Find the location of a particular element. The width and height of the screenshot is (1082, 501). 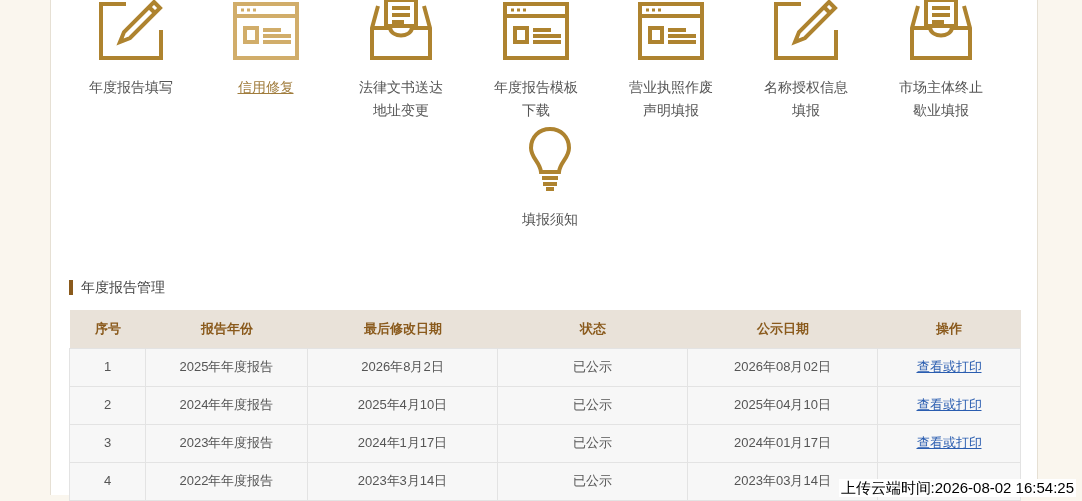

service-link: 营业执照作废 声明填报 is located at coordinates (670, 99).